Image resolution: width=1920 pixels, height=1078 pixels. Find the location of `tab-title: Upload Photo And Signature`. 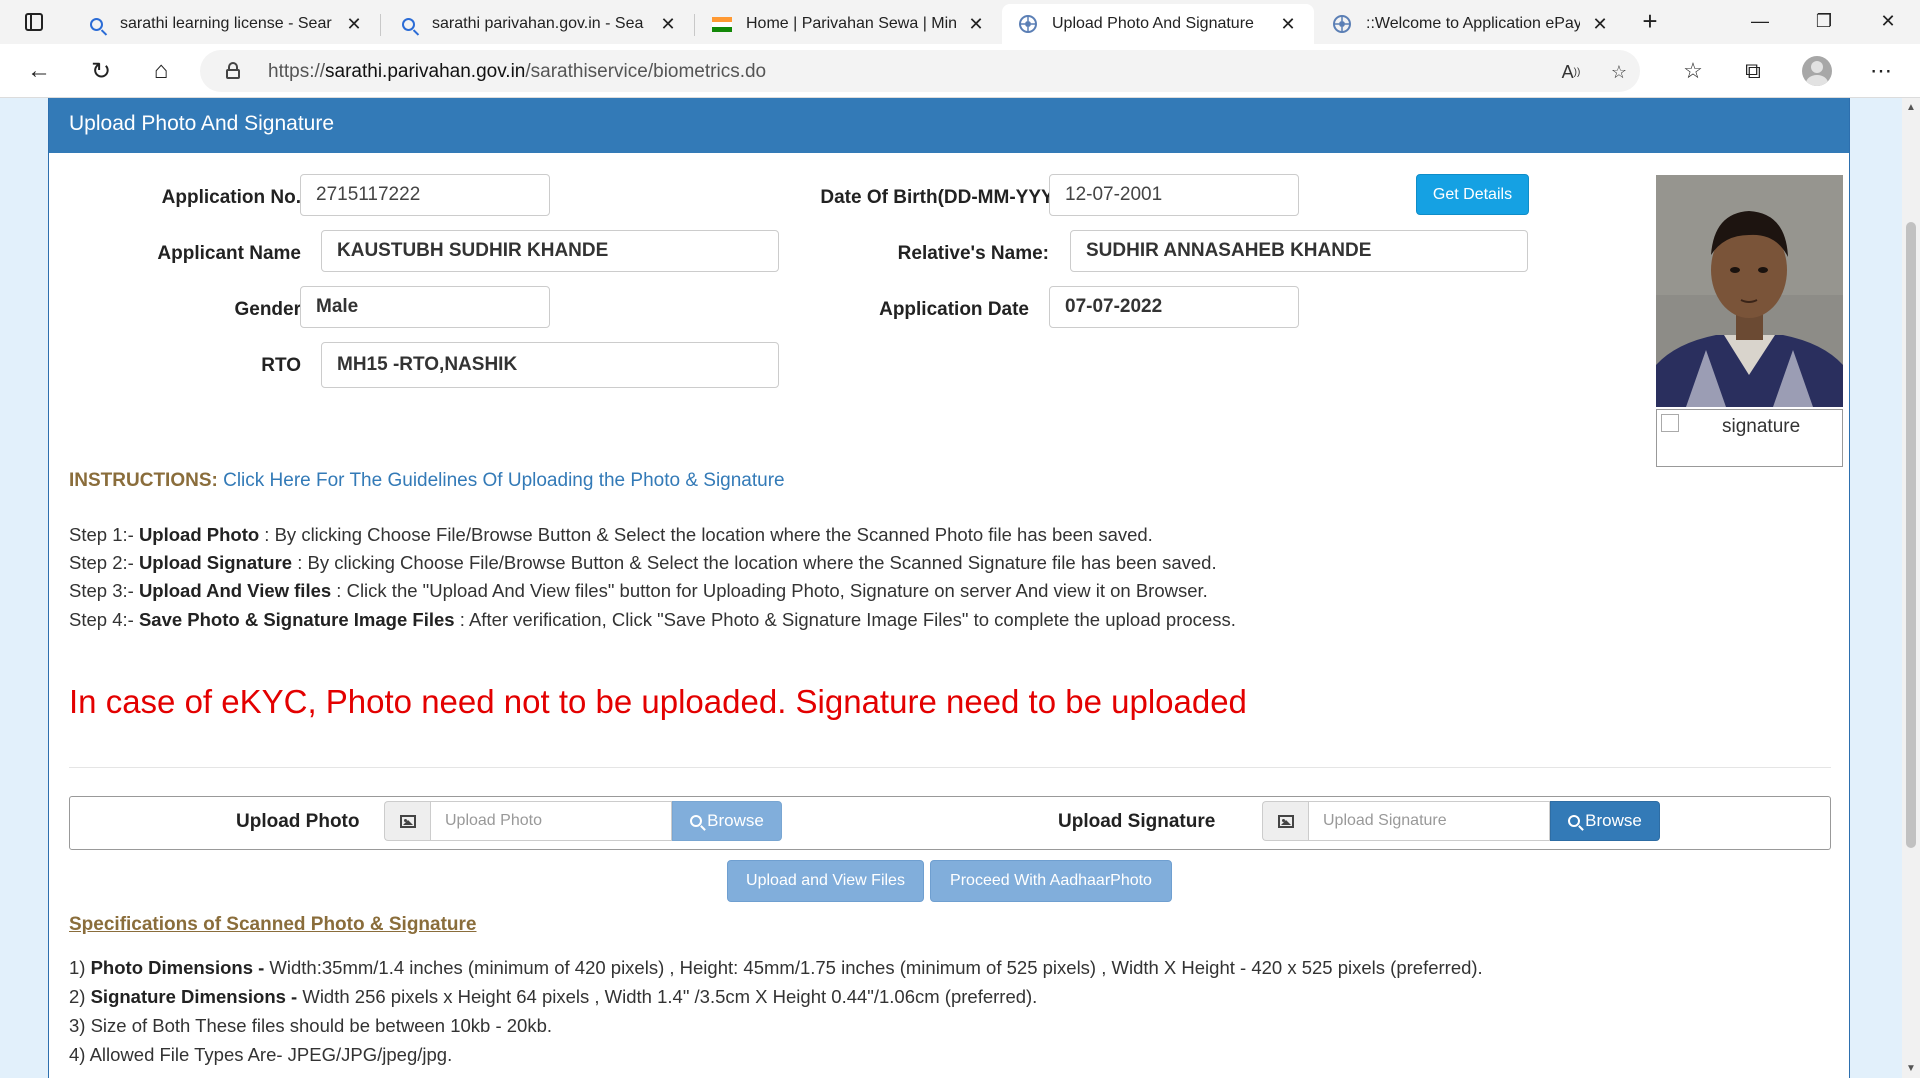

tab-title: Upload Photo And Signature is located at coordinates (1153, 23).